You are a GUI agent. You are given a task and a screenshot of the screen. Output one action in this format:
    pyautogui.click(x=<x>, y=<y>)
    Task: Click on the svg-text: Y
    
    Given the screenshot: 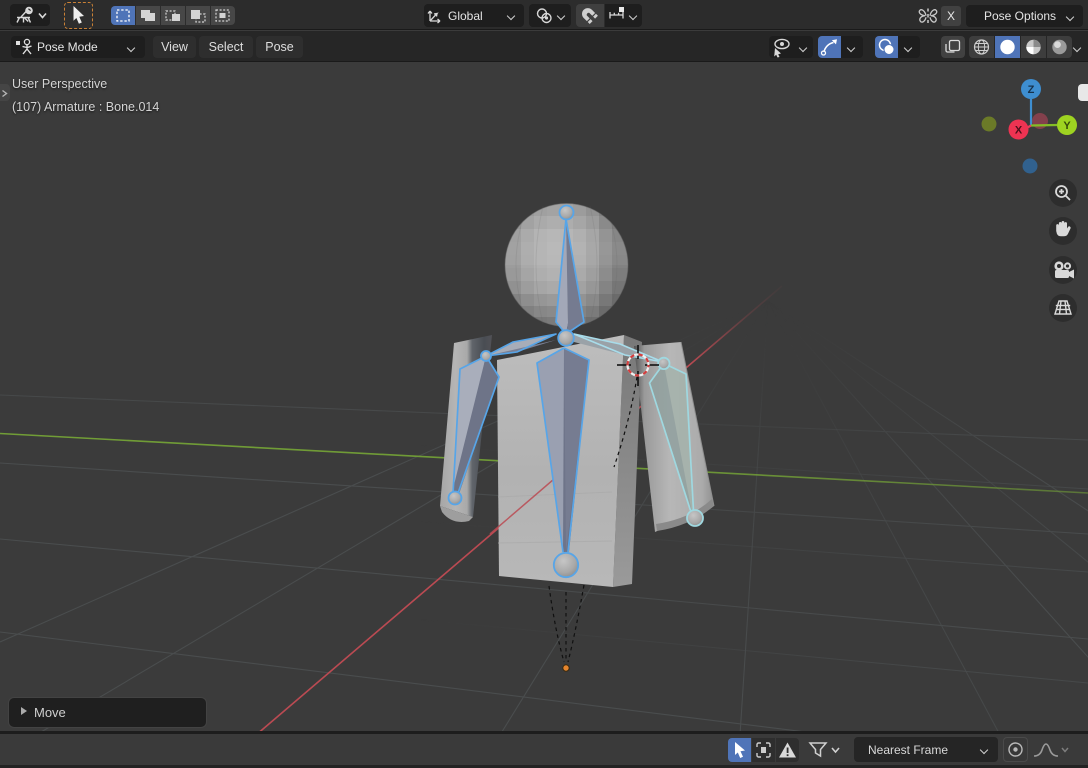 What is the action you would take?
    pyautogui.click(x=1067, y=126)
    